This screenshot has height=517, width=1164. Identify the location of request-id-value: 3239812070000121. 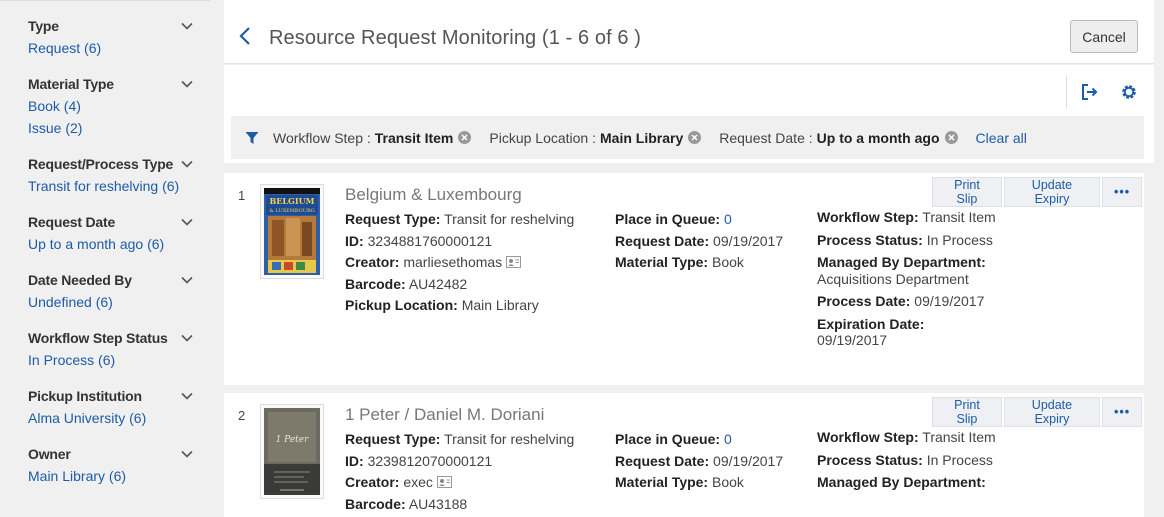
(430, 460).